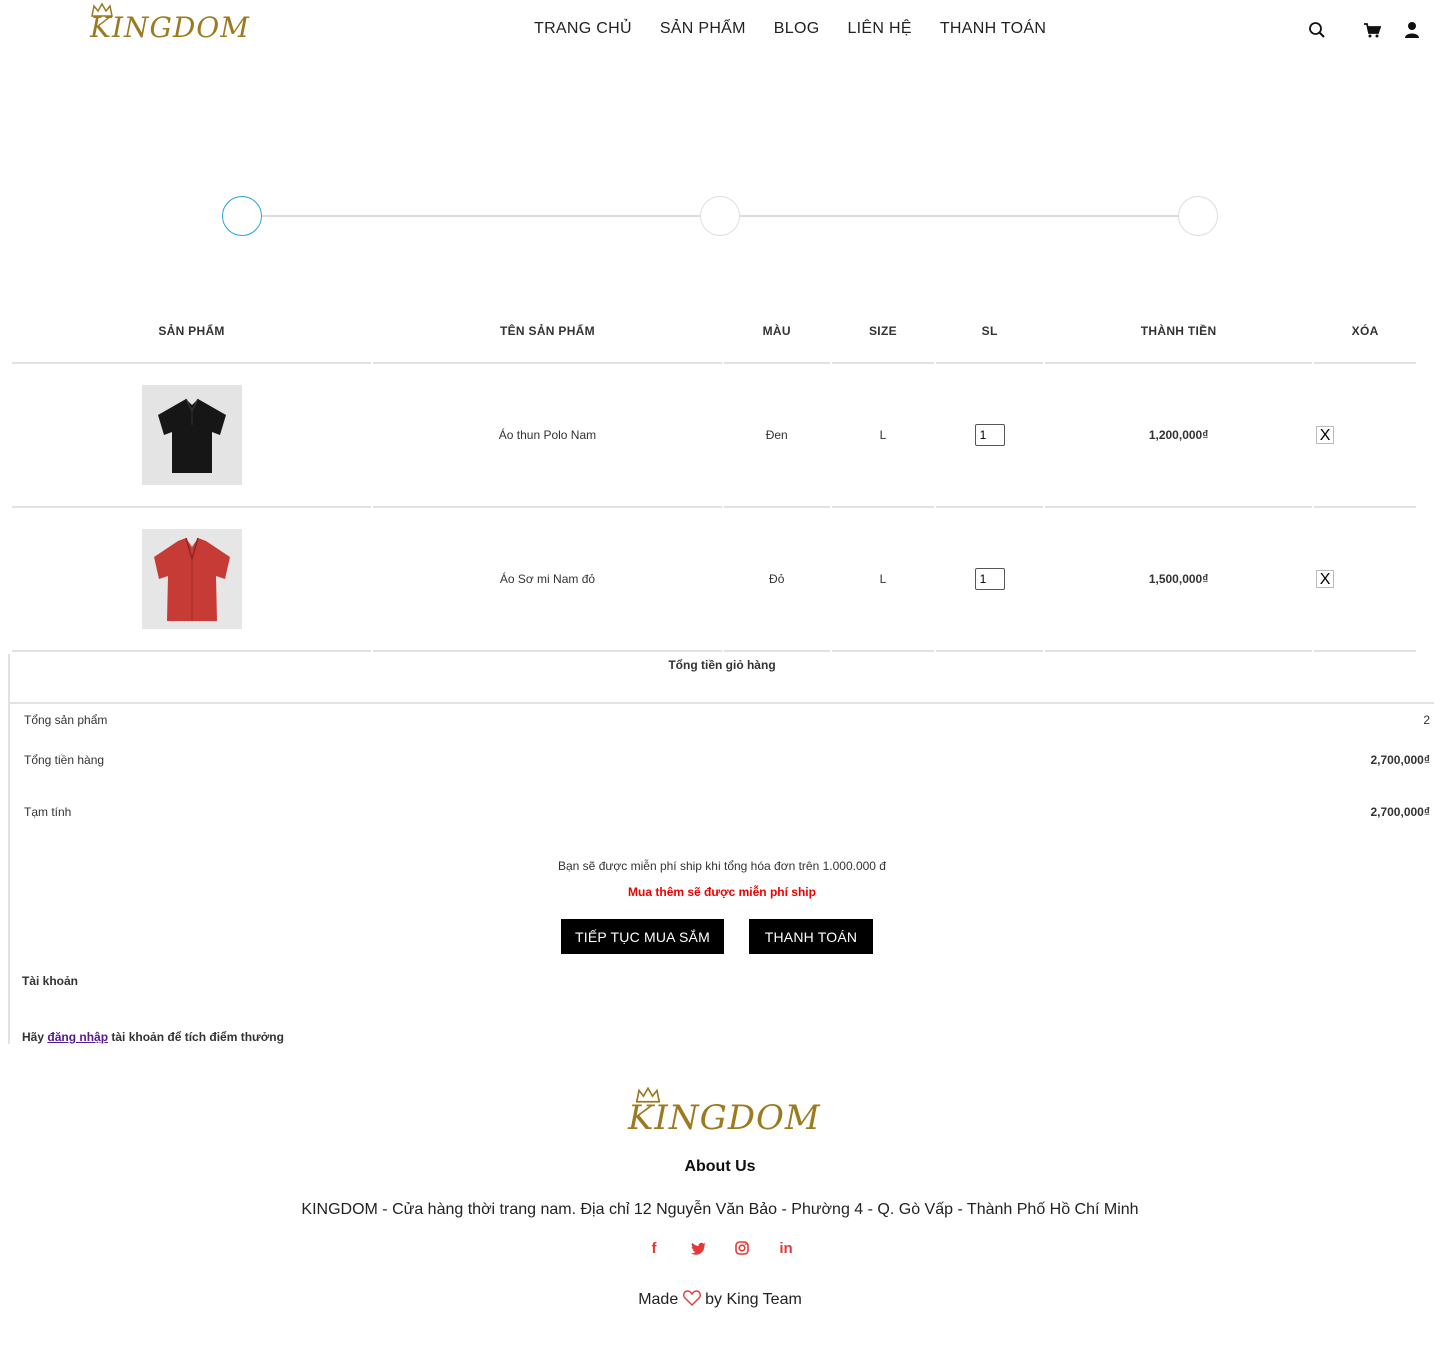 The height and width of the screenshot is (1349, 1440). Describe the element at coordinates (727, 720) in the screenshot. I see `summary-row-items: Tổng sản phẩm 2` at that location.